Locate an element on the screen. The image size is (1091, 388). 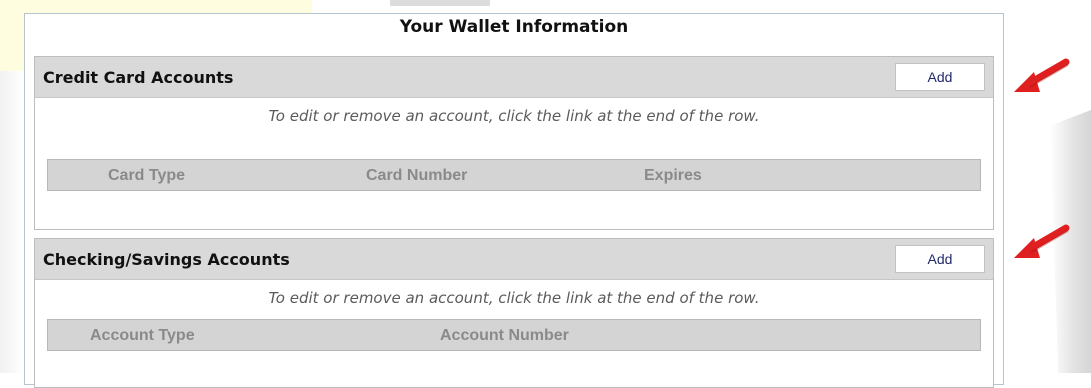
column-expires: Expires is located at coordinates (673, 175).